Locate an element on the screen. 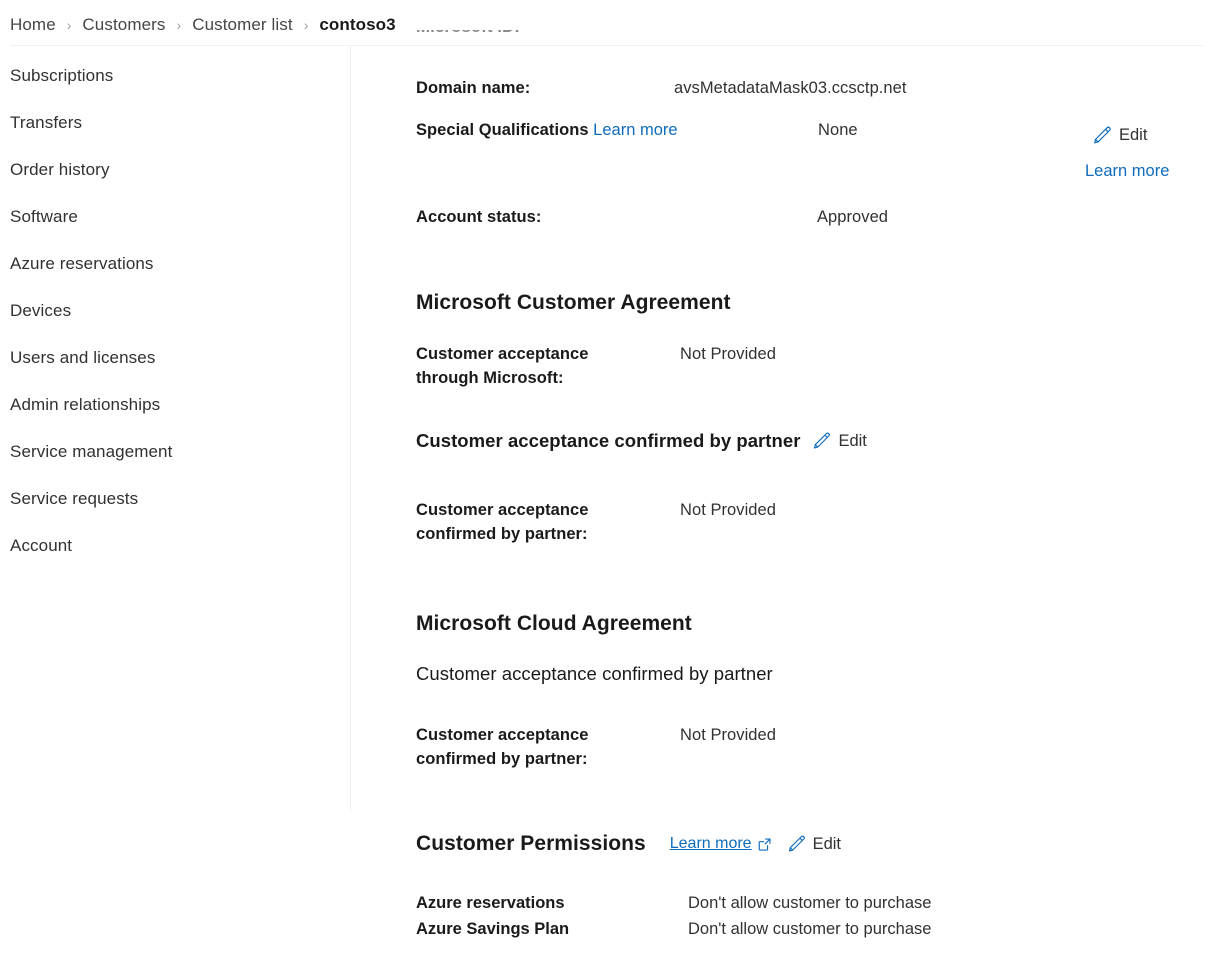  sidebar-item-label: Users and licenses is located at coordinates (83, 357).